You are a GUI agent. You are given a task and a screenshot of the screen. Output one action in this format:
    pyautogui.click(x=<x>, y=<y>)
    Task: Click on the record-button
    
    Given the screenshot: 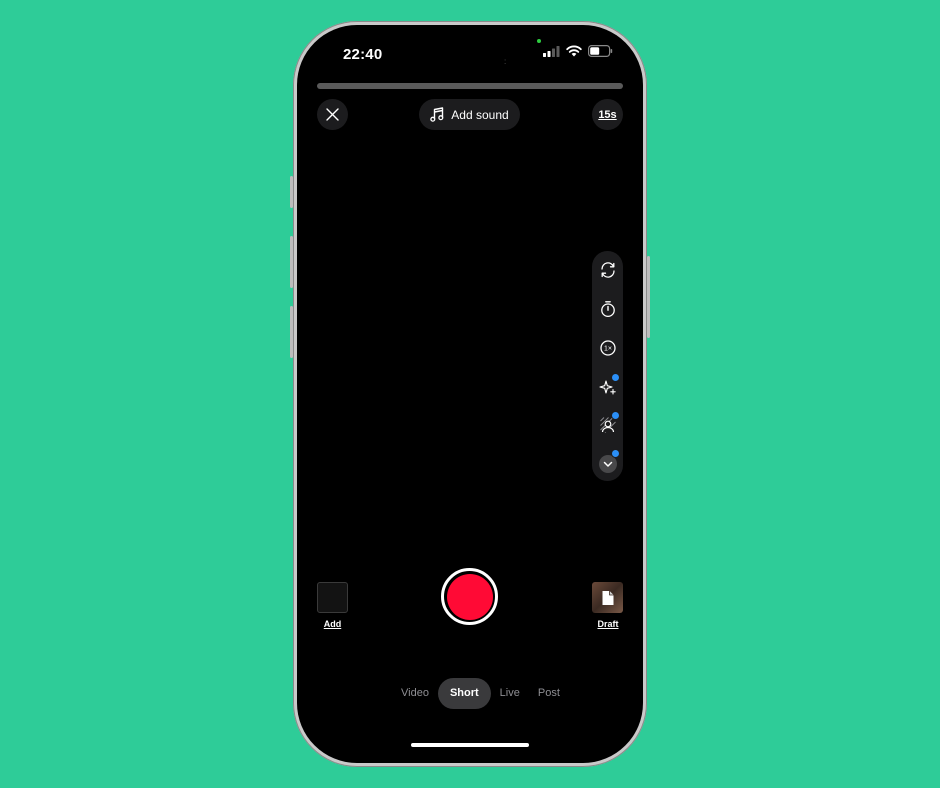 What is the action you would take?
    pyautogui.click(x=469, y=596)
    